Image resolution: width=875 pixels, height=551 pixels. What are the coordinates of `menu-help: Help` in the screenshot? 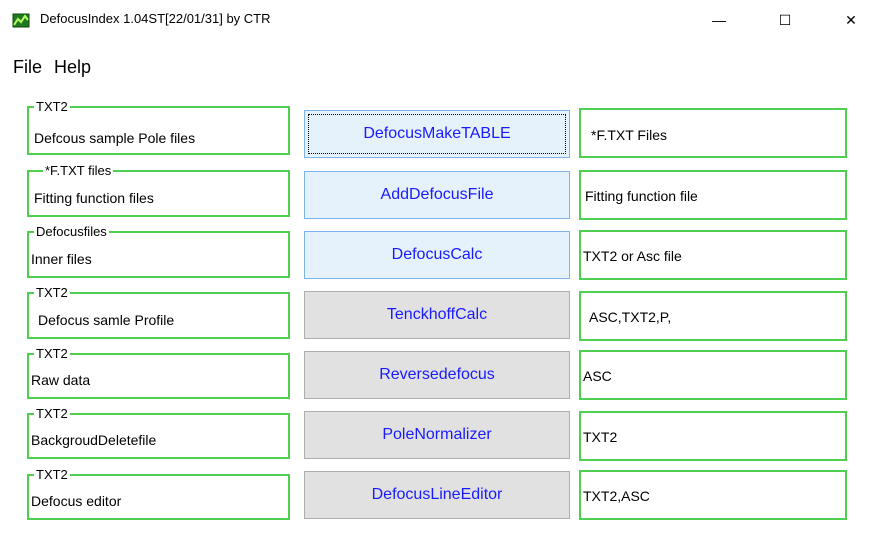 It's located at (72, 67).